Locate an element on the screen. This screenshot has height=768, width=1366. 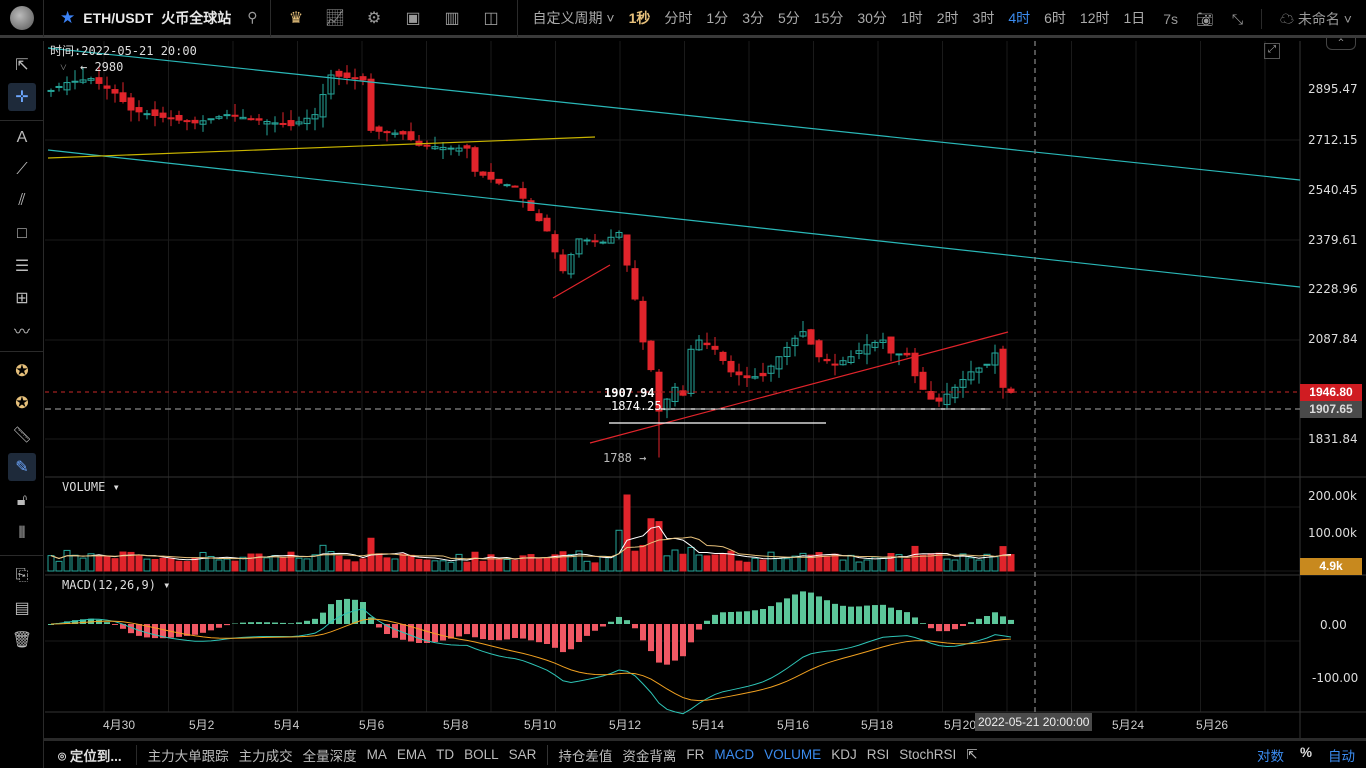
indicator-rsi: RSI is located at coordinates (878, 754).